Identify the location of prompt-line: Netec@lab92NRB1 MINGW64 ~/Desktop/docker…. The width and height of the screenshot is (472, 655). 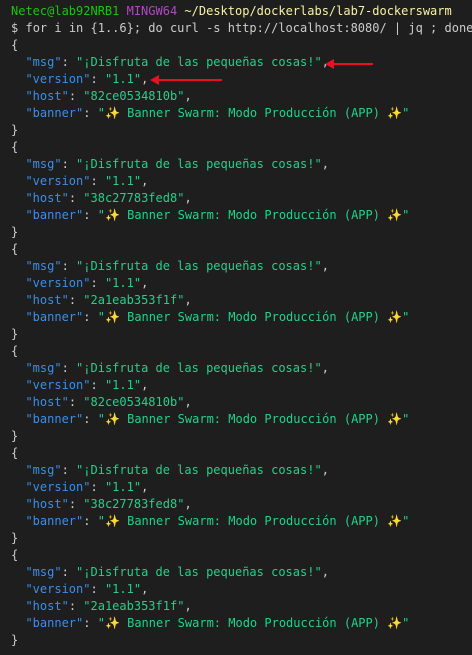
(240, 11).